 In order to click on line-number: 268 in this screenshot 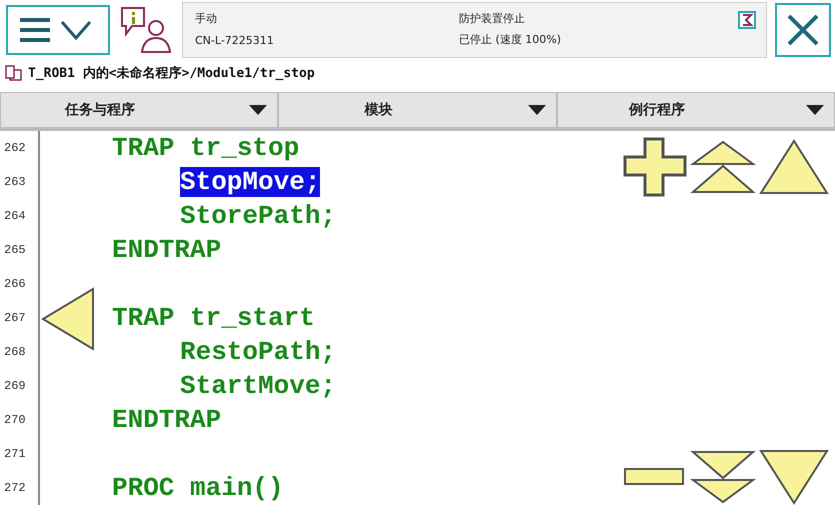, I will do `click(20, 352)`.